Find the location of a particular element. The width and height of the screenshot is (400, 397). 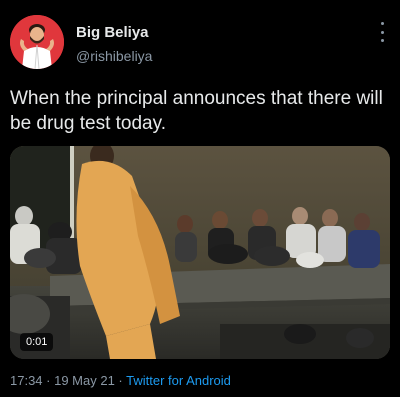

video-duration-badge: 0:01 is located at coordinates (37, 342).